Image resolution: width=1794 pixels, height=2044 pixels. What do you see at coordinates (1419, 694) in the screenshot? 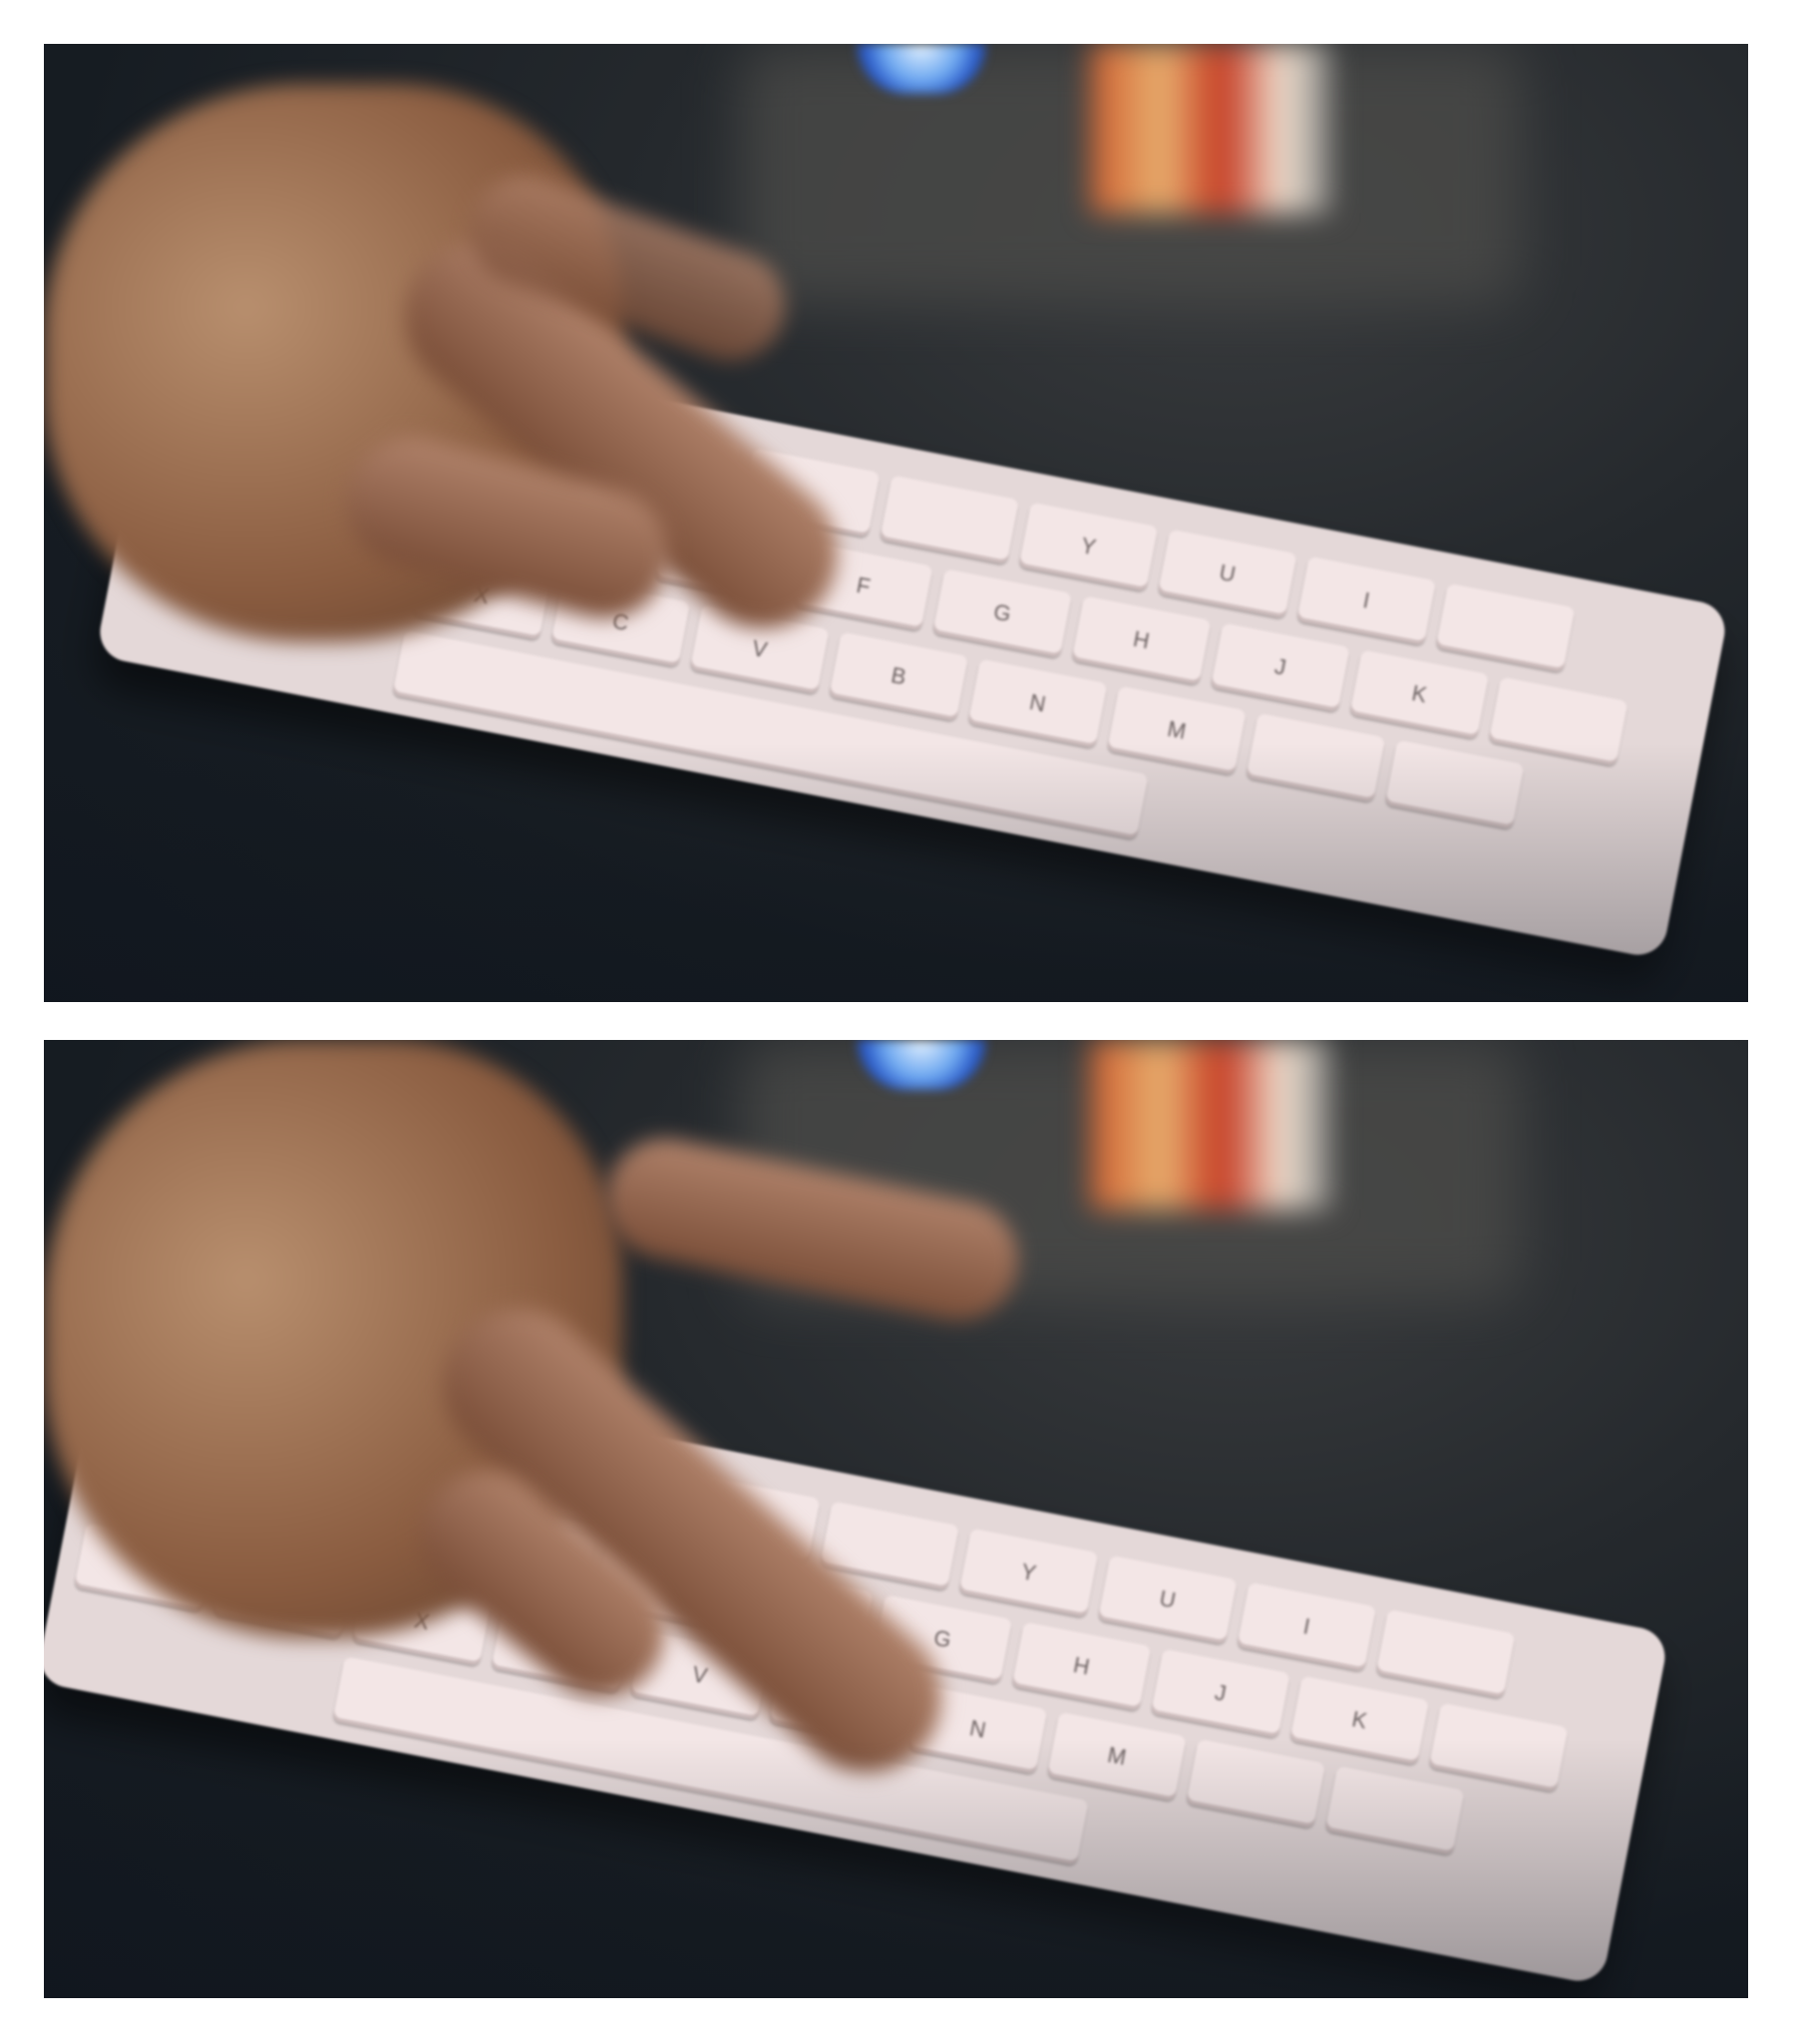
I see `key-k: K` at bounding box center [1419, 694].